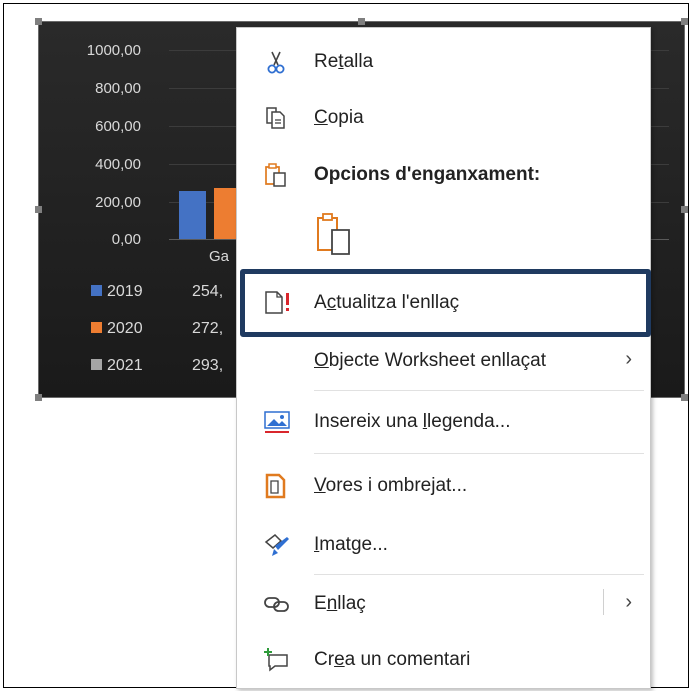 Image resolution: width=692 pixels, height=691 pixels. Describe the element at coordinates (276, 660) in the screenshot. I see `new-comment-icon` at that location.